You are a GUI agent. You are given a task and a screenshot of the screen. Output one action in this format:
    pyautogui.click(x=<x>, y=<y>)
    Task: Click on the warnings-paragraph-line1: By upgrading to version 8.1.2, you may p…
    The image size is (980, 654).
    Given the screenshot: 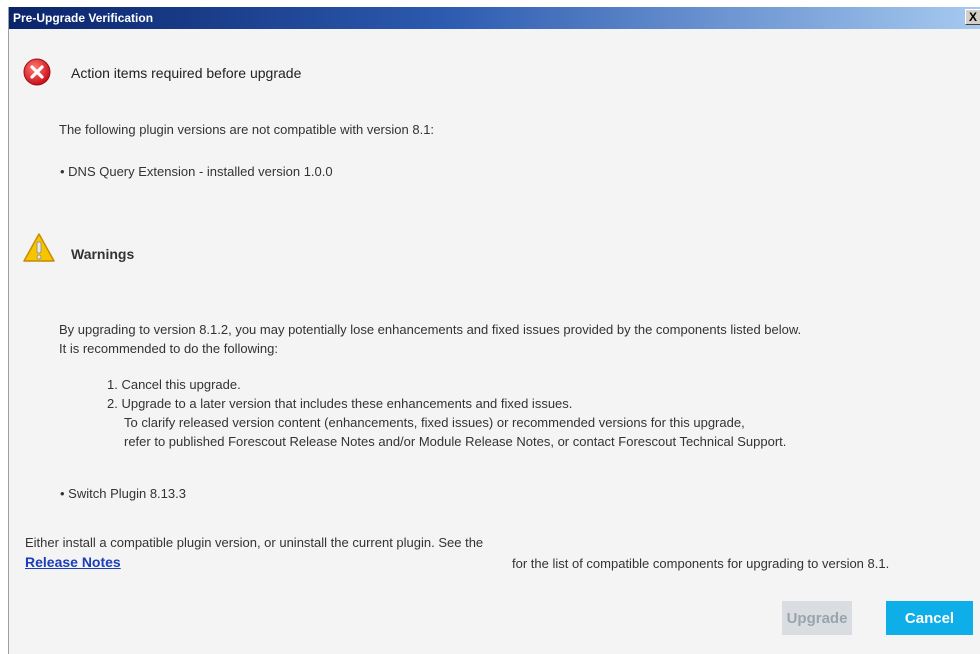 What is the action you would take?
    pyautogui.click(x=430, y=329)
    